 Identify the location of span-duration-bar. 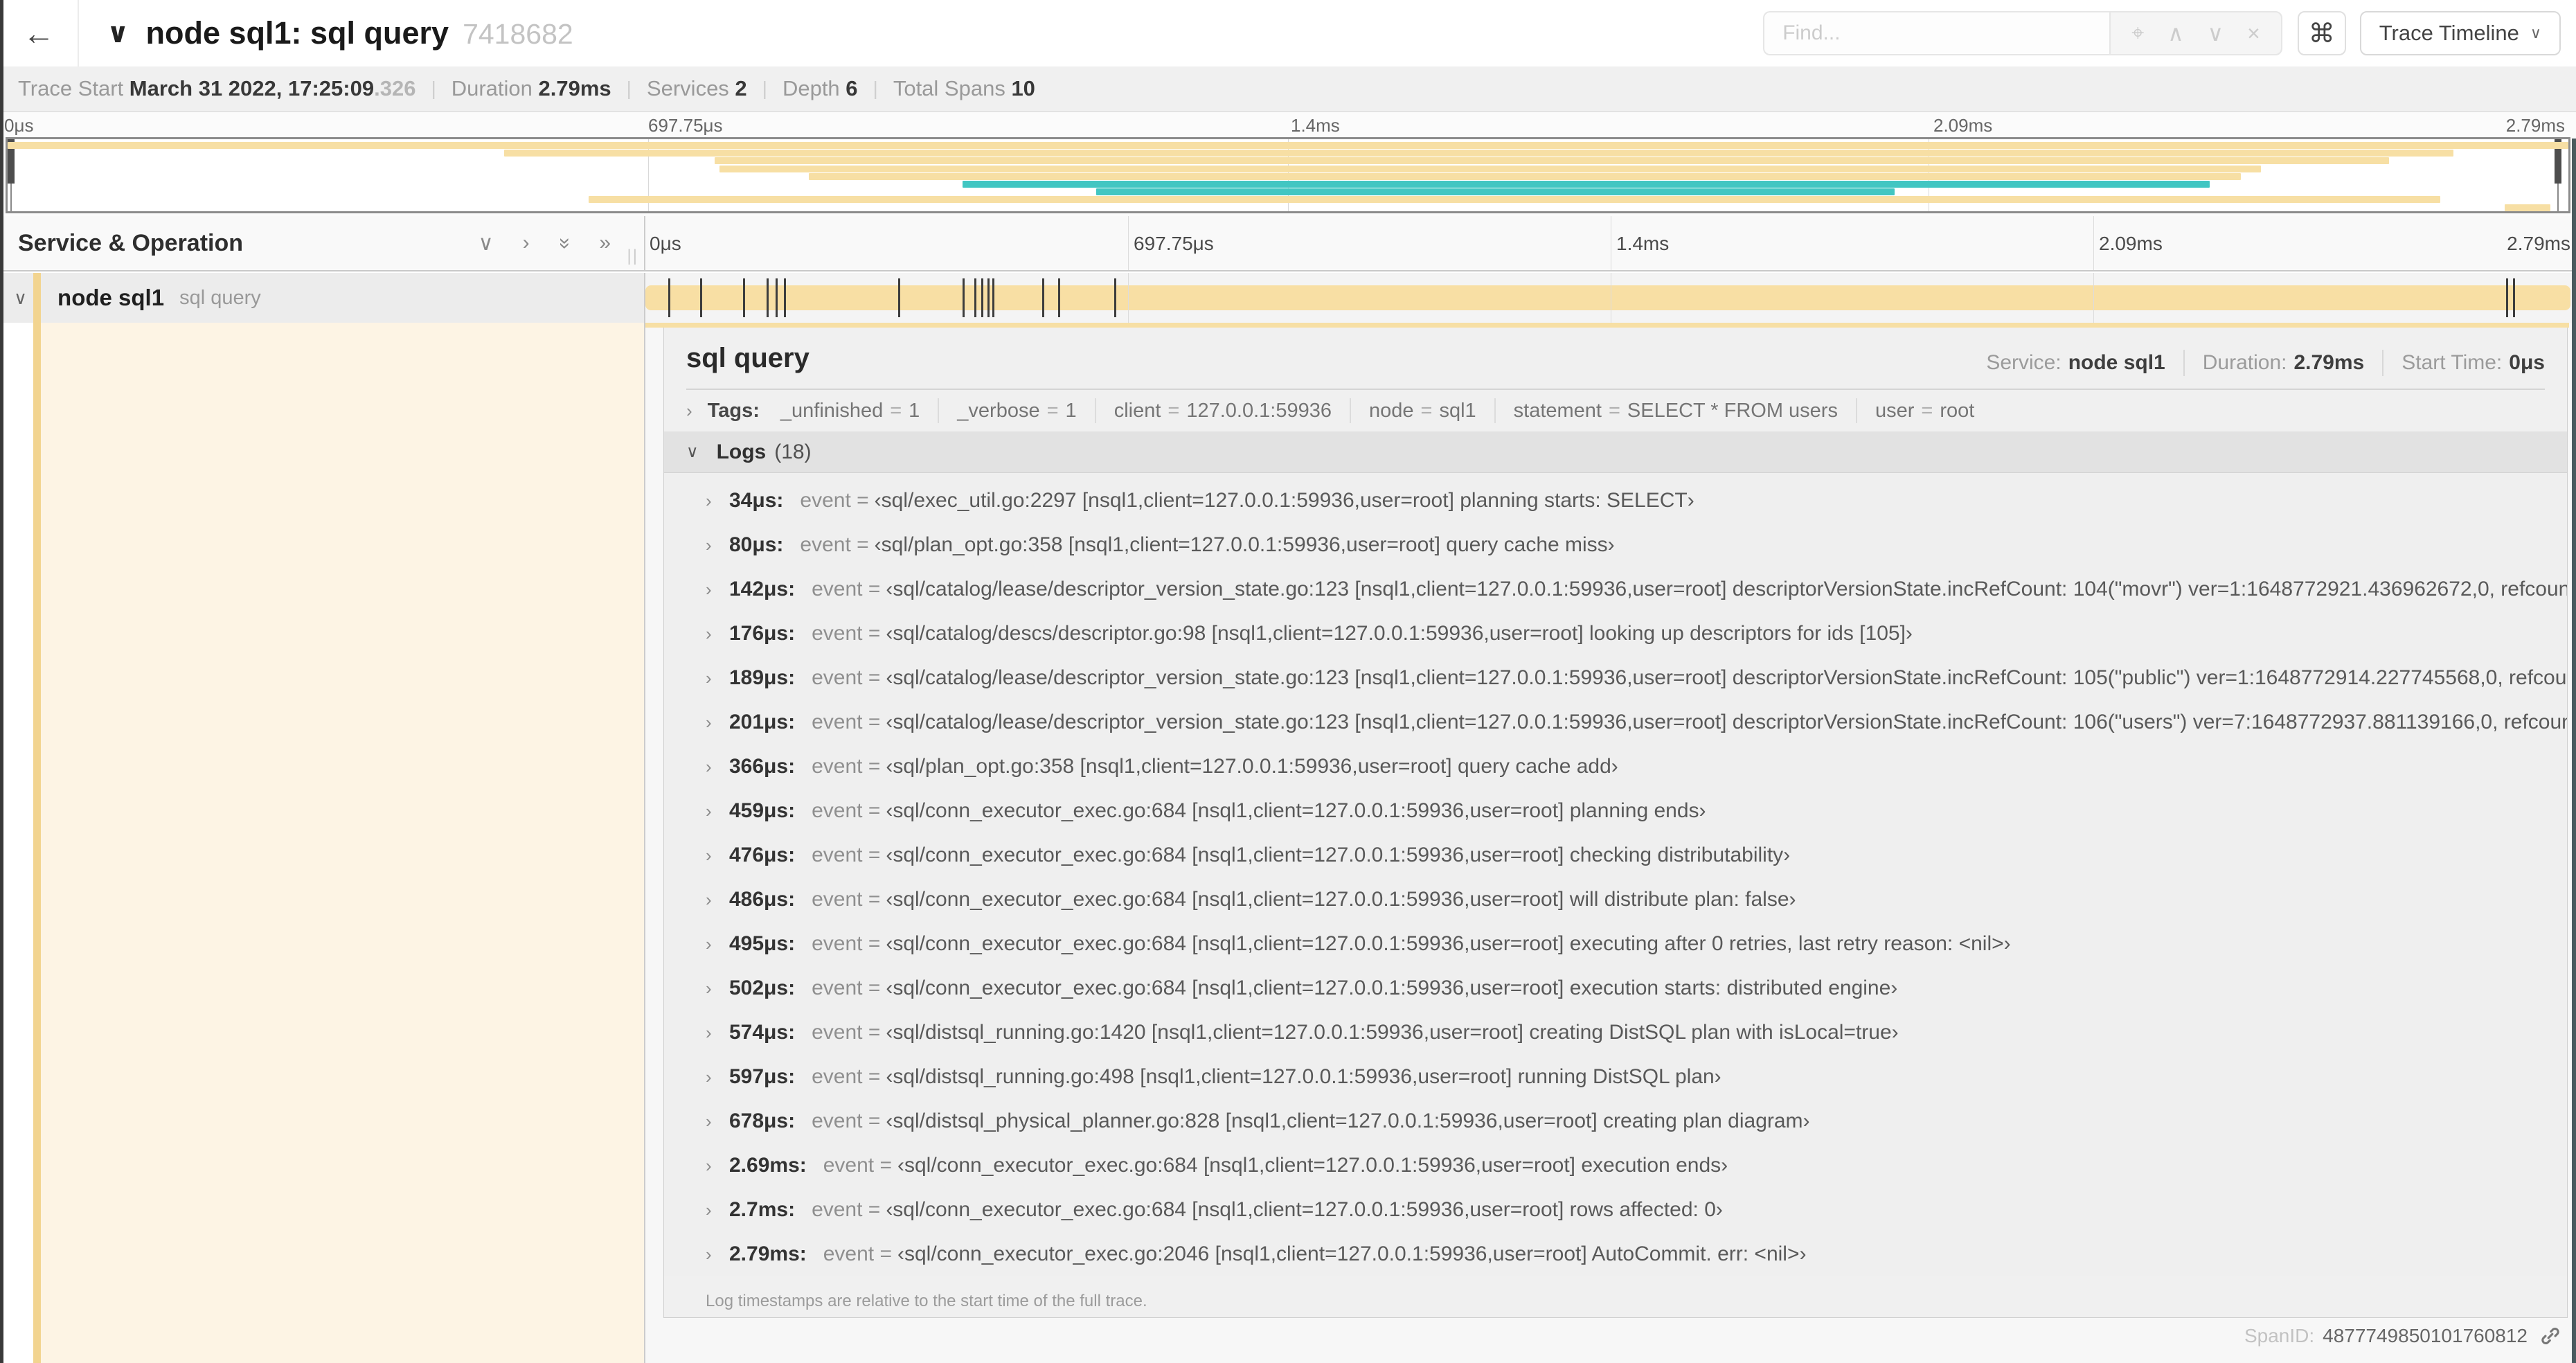
(1608, 297).